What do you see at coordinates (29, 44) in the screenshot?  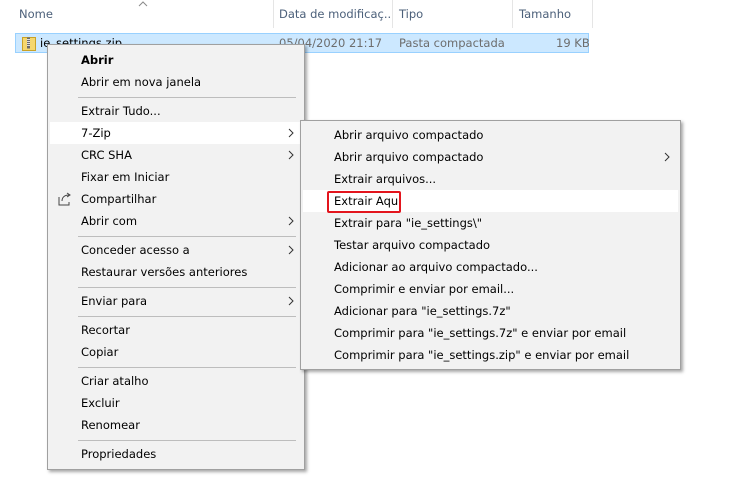 I see `zip-folder-icon` at bounding box center [29, 44].